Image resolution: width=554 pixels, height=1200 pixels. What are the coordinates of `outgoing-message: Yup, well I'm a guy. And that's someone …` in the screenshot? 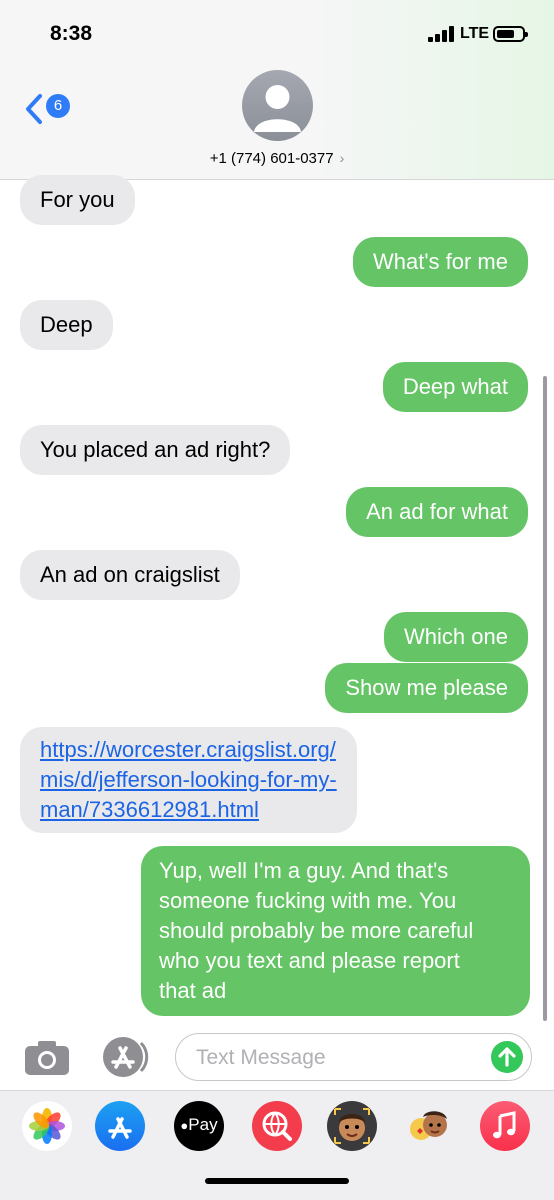 It's located at (335, 931).